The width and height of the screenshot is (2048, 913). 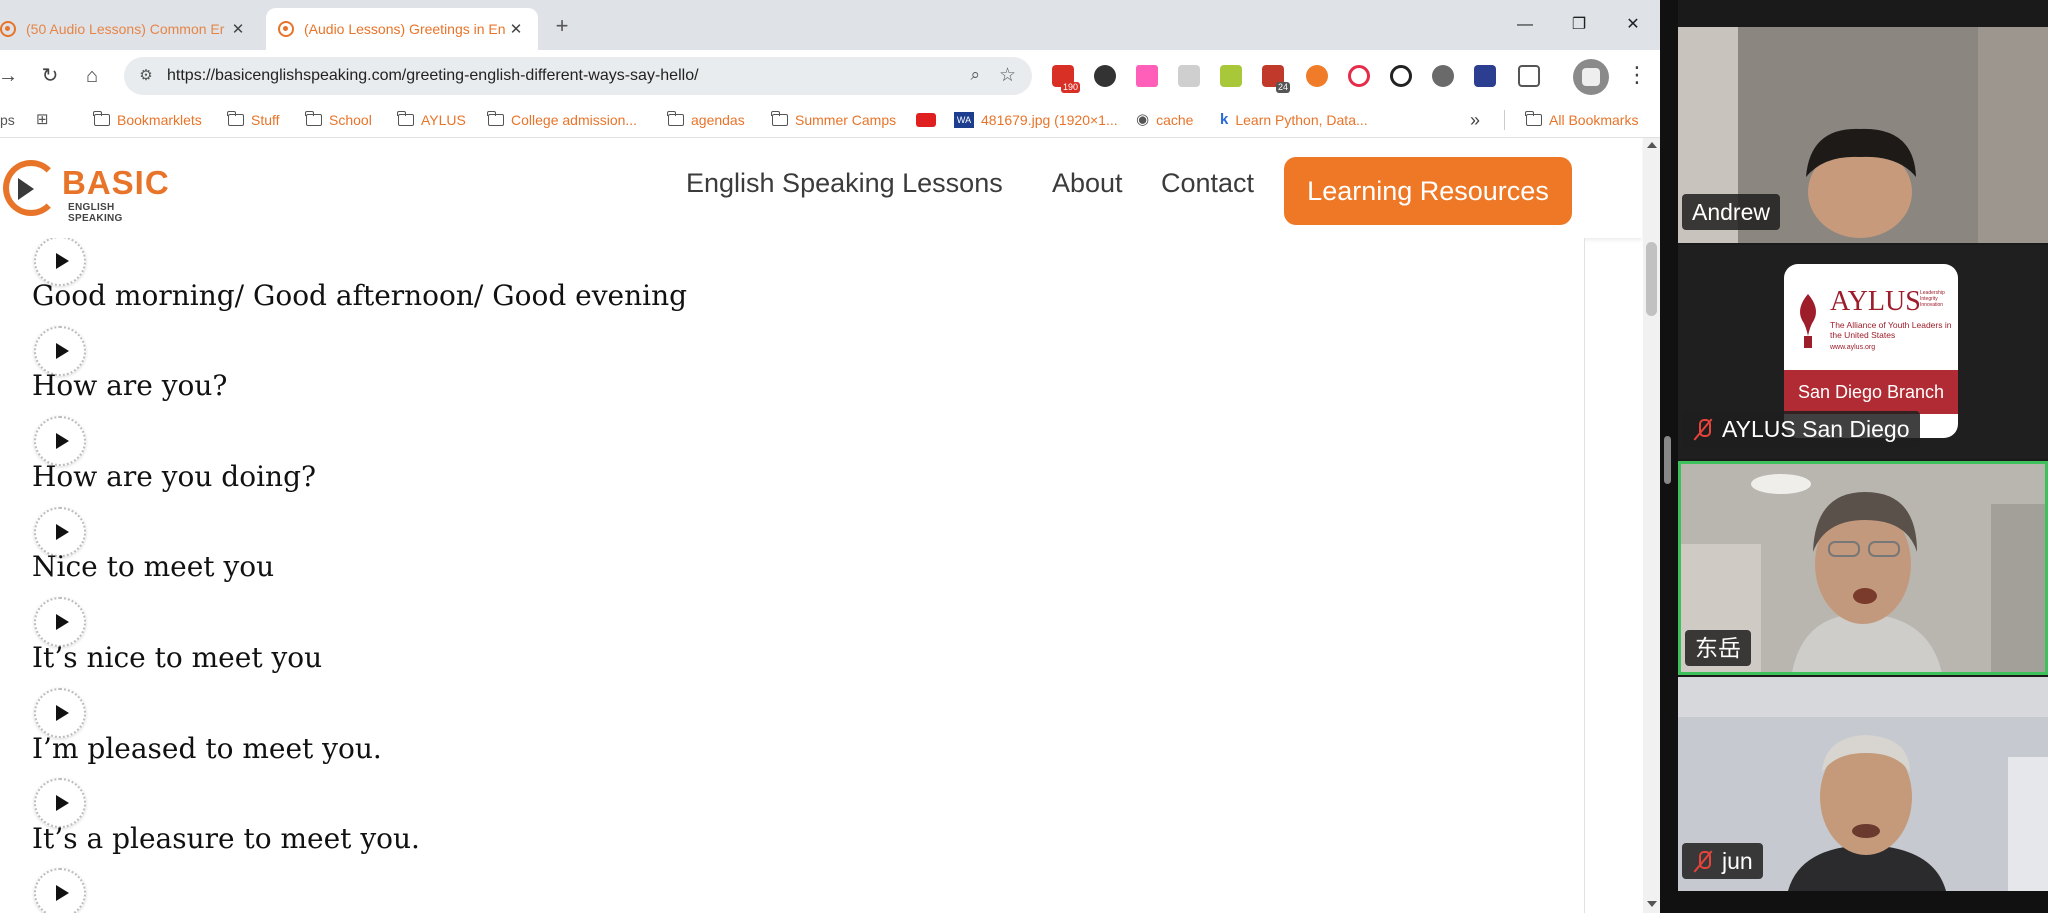 I want to click on translate-extension-icon, so click(x=1189, y=76).